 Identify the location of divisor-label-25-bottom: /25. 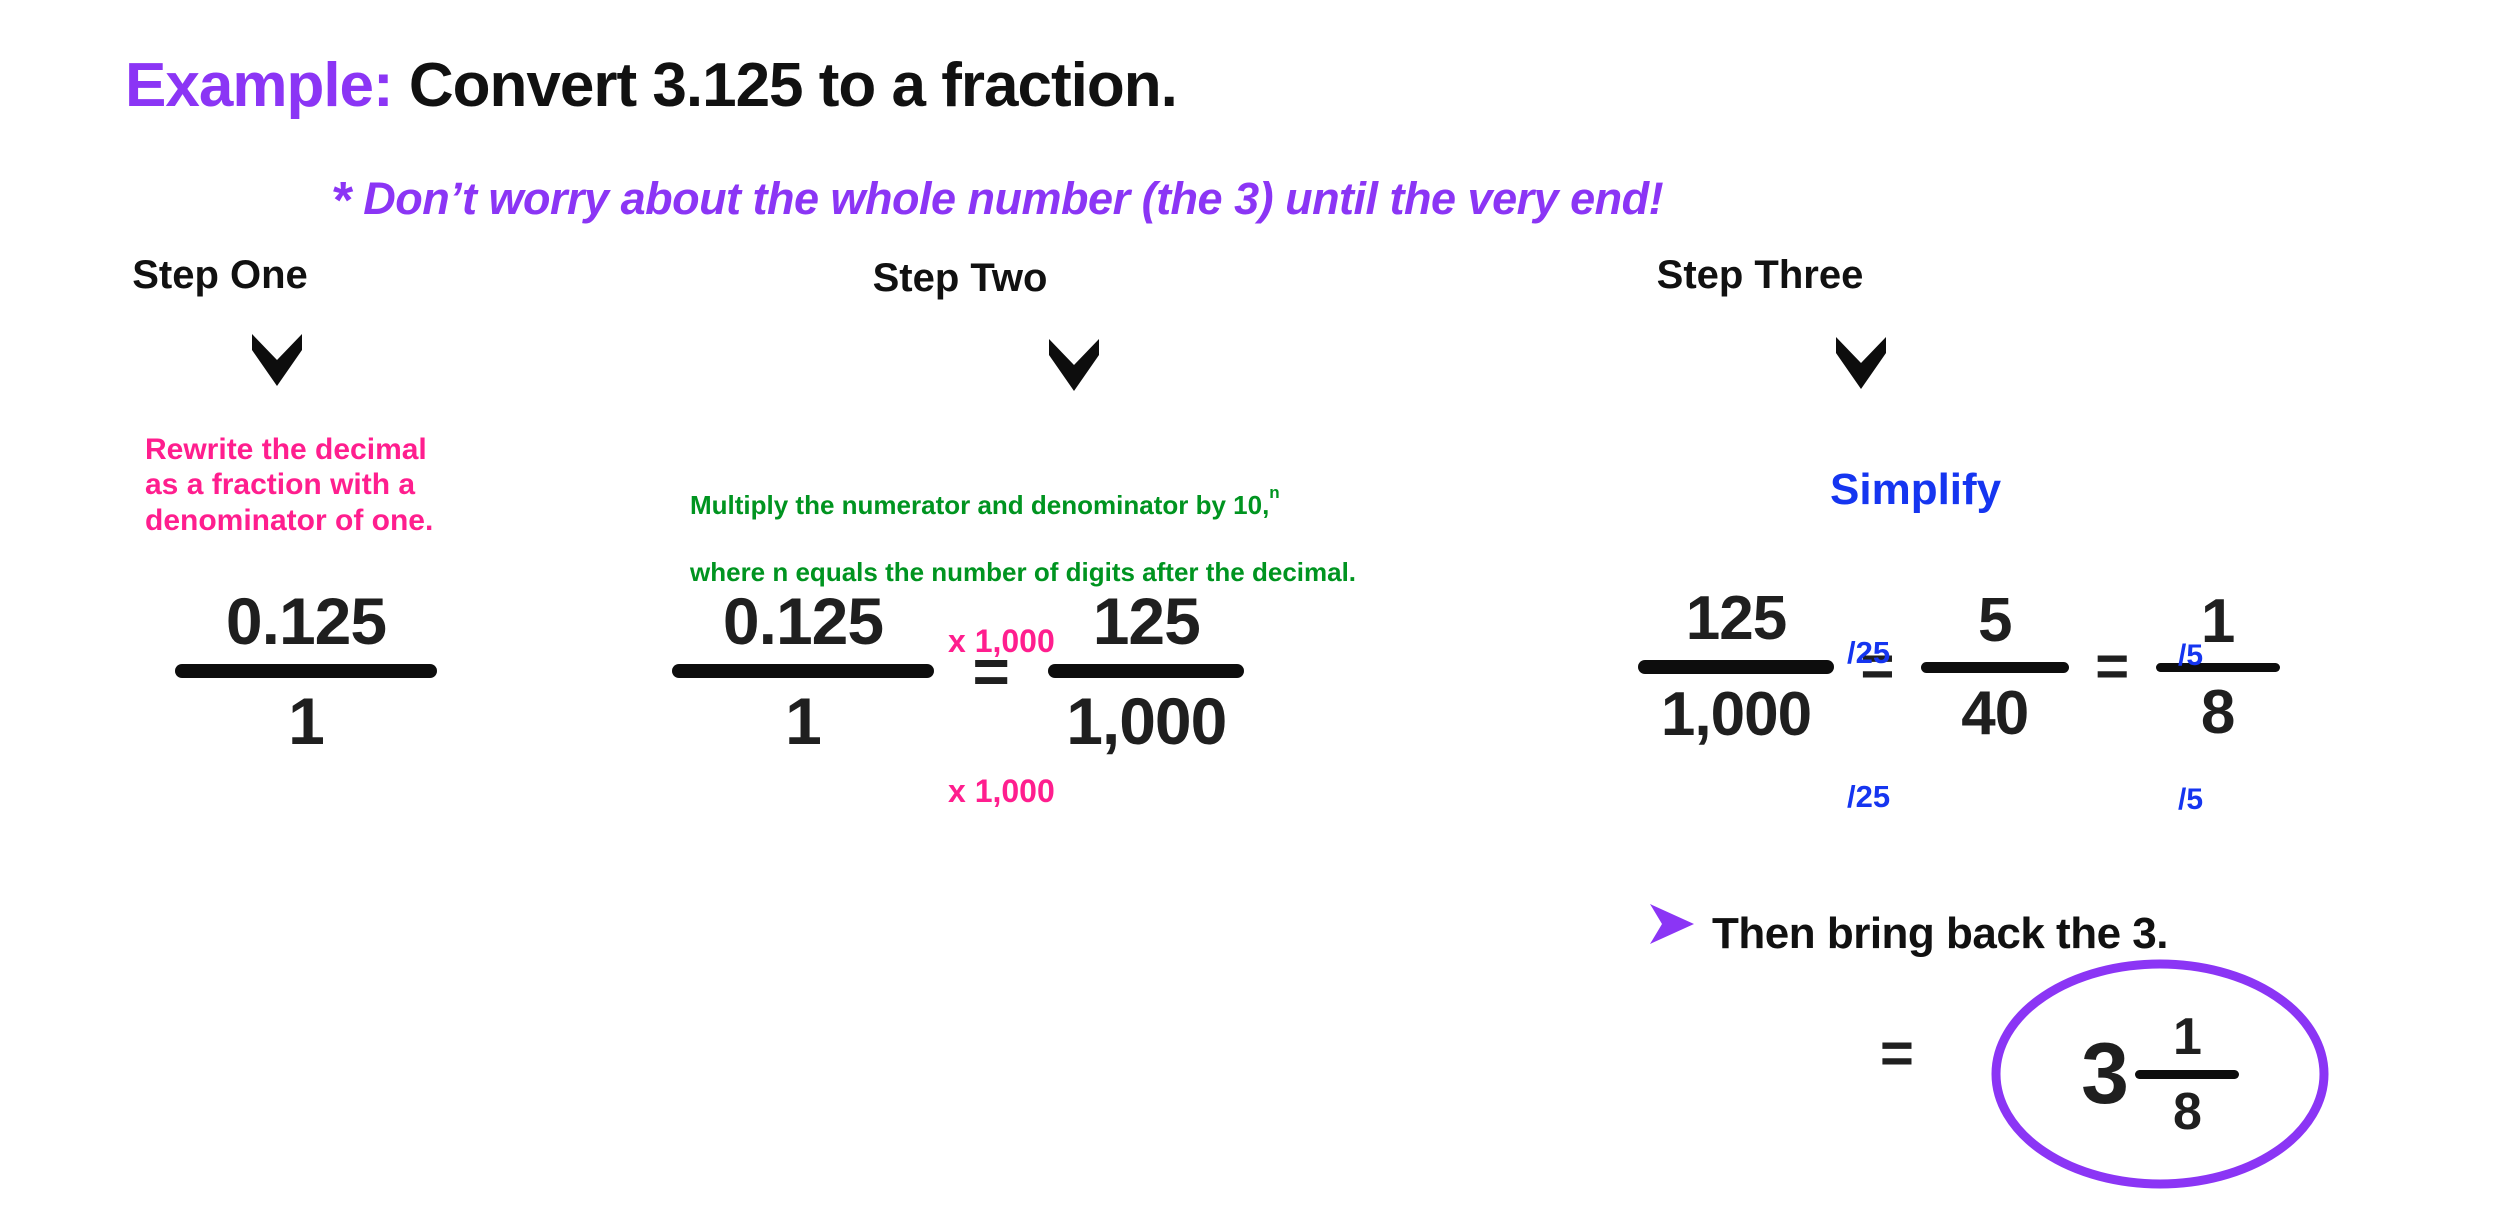
(1869, 796).